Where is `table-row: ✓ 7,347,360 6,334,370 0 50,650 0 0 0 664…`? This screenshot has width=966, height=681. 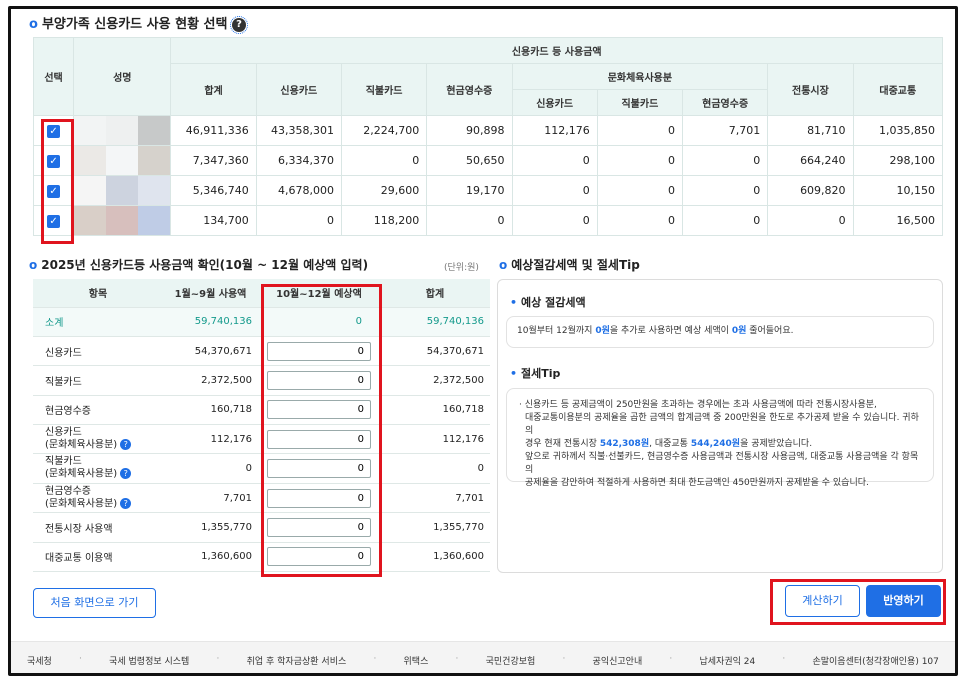 table-row: ✓ 7,347,360 6,334,370 0 50,650 0 0 0 664… is located at coordinates (488, 160).